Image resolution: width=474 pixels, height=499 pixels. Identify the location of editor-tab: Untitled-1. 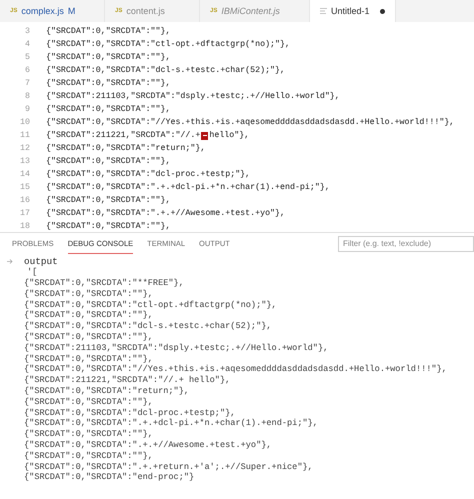
(353, 11).